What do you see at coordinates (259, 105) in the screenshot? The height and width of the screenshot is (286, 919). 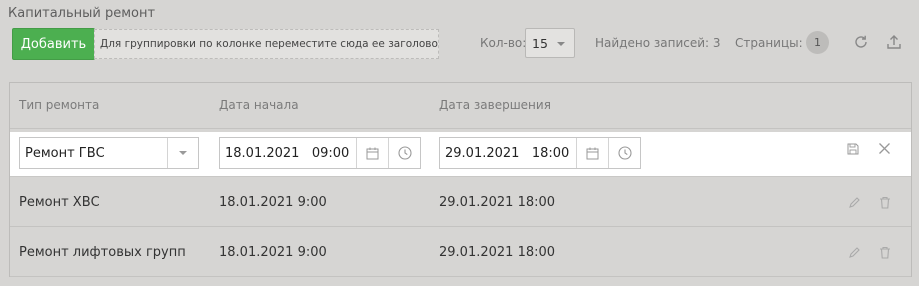 I see `column-header-start: Дата начала` at bounding box center [259, 105].